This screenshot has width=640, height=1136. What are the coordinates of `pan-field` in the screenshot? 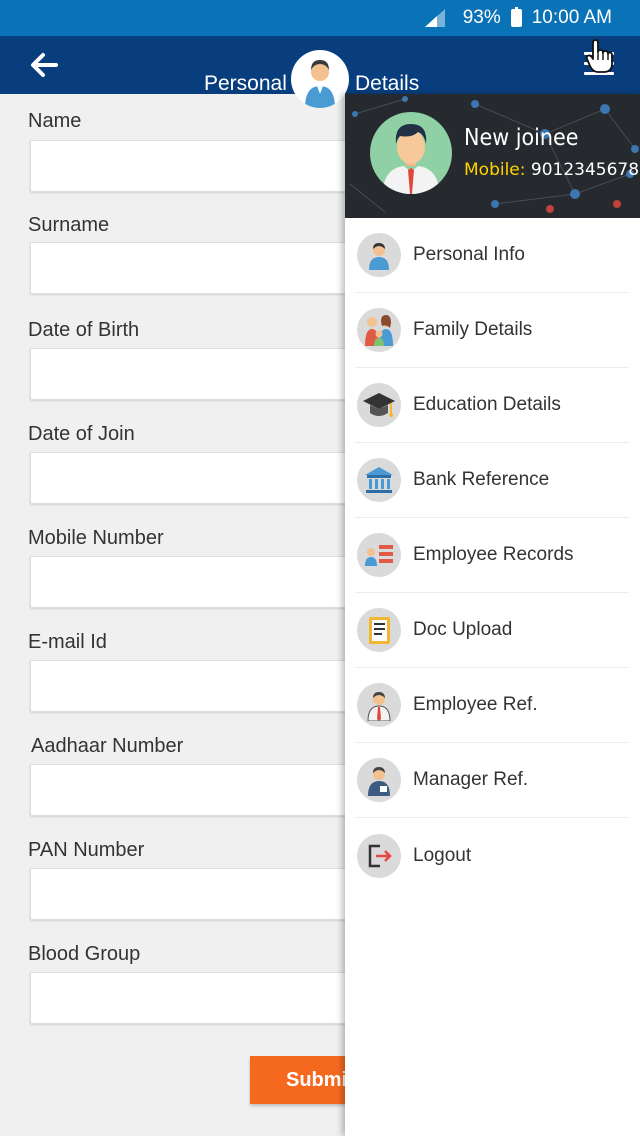 It's located at (195, 894).